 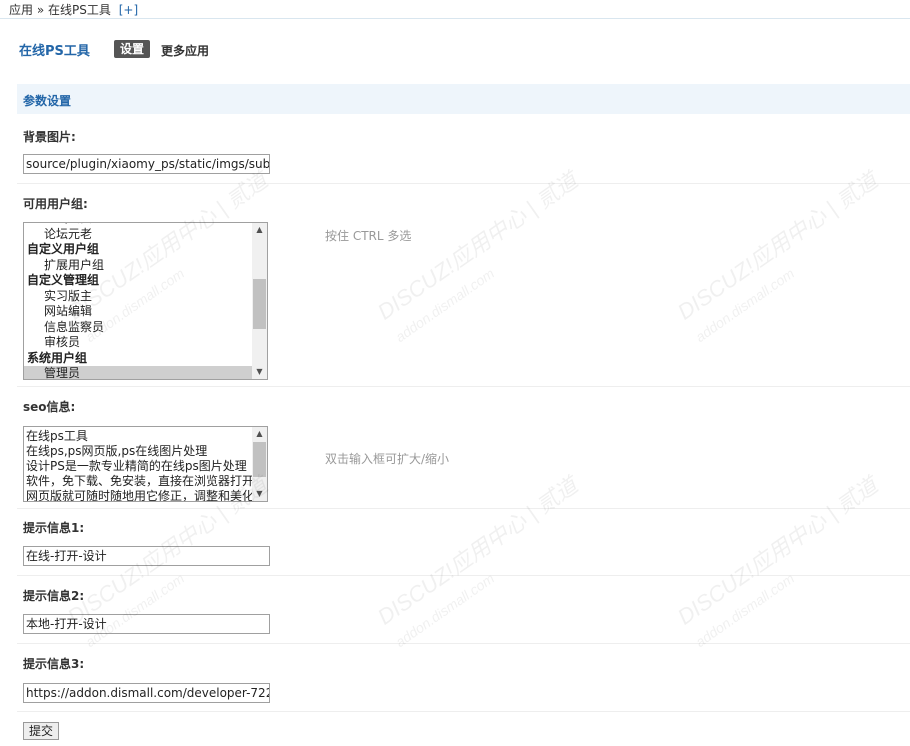 What do you see at coordinates (140, 481) in the screenshot?
I see `seo-text-line: 软件，免下载、免安装，直接在浏览器打开` at bounding box center [140, 481].